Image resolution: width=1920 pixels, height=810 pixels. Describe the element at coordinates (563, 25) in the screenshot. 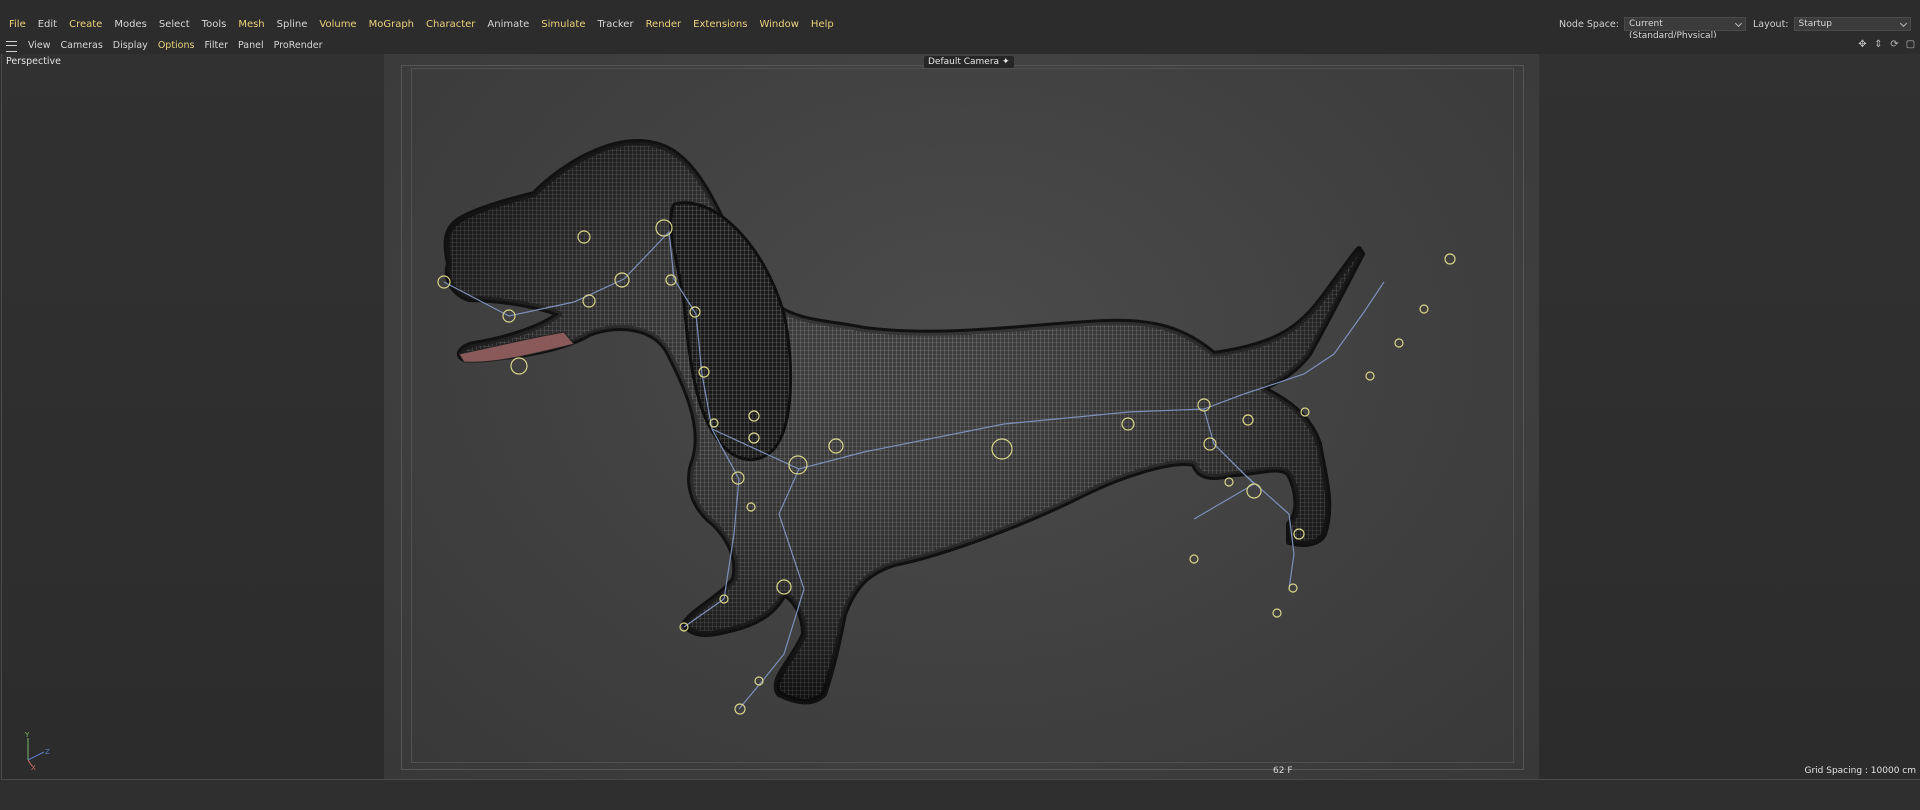

I see `menu-simulate: Simulate` at that location.